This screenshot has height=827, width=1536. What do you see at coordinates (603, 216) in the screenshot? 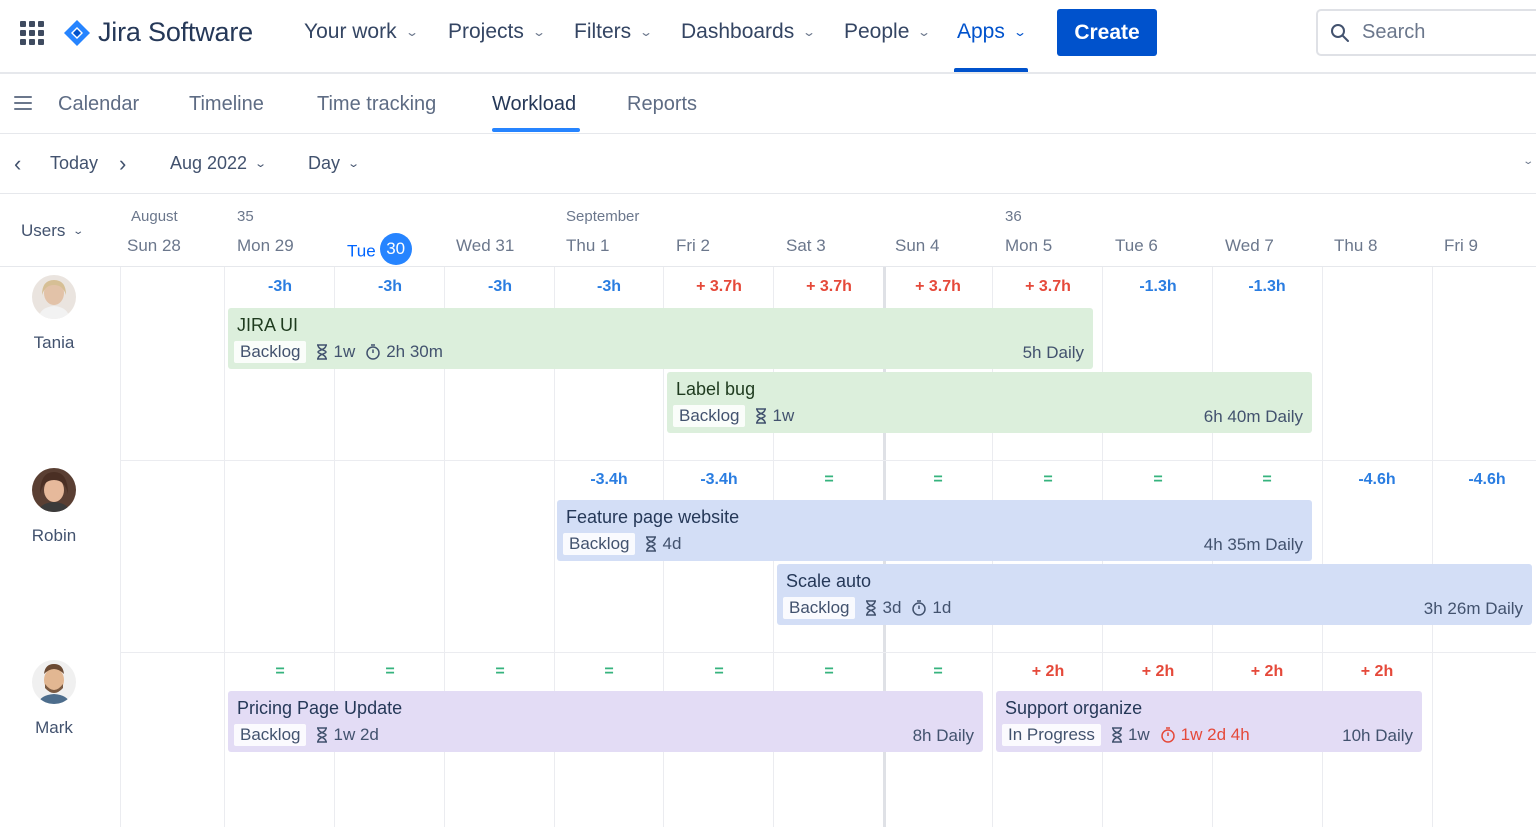
I see `month-label: September` at bounding box center [603, 216].